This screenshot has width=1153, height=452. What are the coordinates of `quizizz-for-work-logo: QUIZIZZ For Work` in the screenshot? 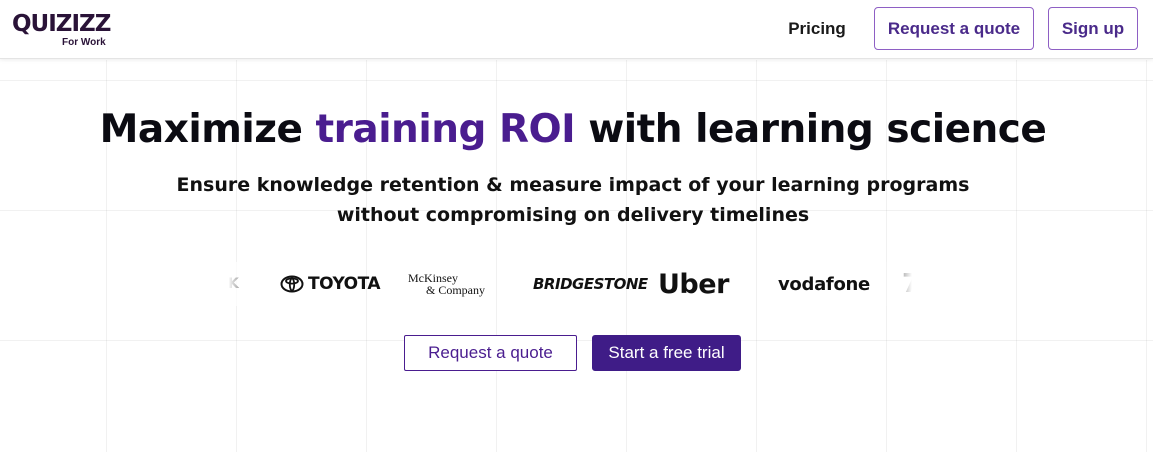 It's located at (62, 30).